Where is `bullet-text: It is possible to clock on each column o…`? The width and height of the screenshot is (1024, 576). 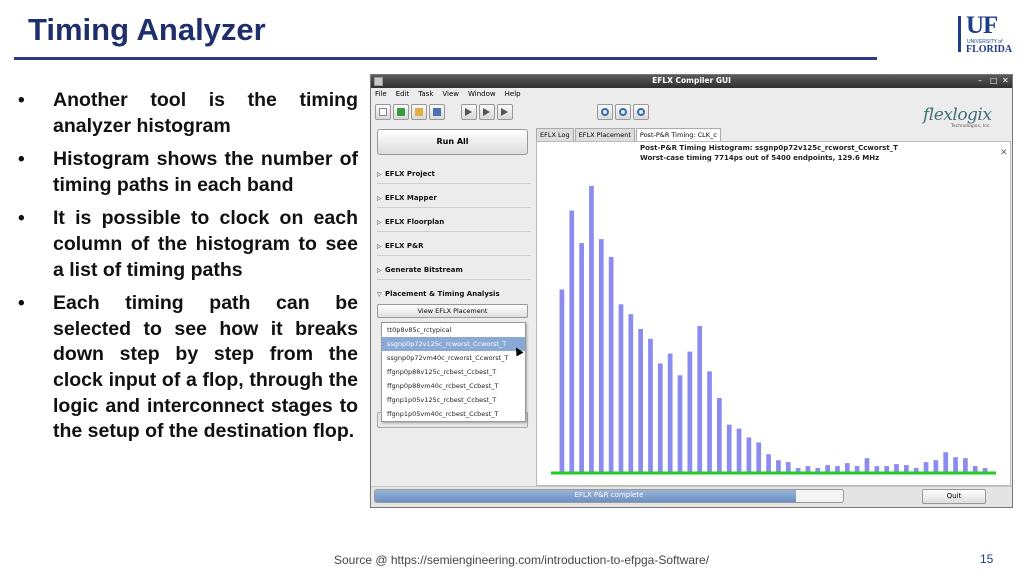 bullet-text: It is possible to clock on each column o… is located at coordinates (205, 244).